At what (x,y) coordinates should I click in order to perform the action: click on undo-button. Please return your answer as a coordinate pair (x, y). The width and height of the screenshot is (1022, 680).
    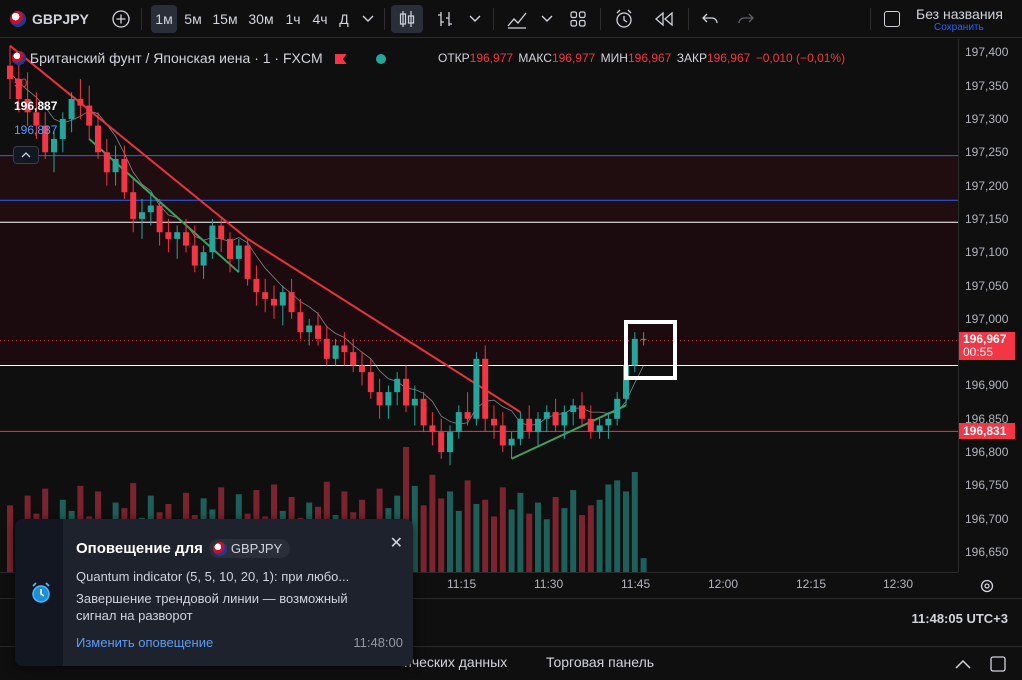
    Looking at the image, I should click on (710, 19).